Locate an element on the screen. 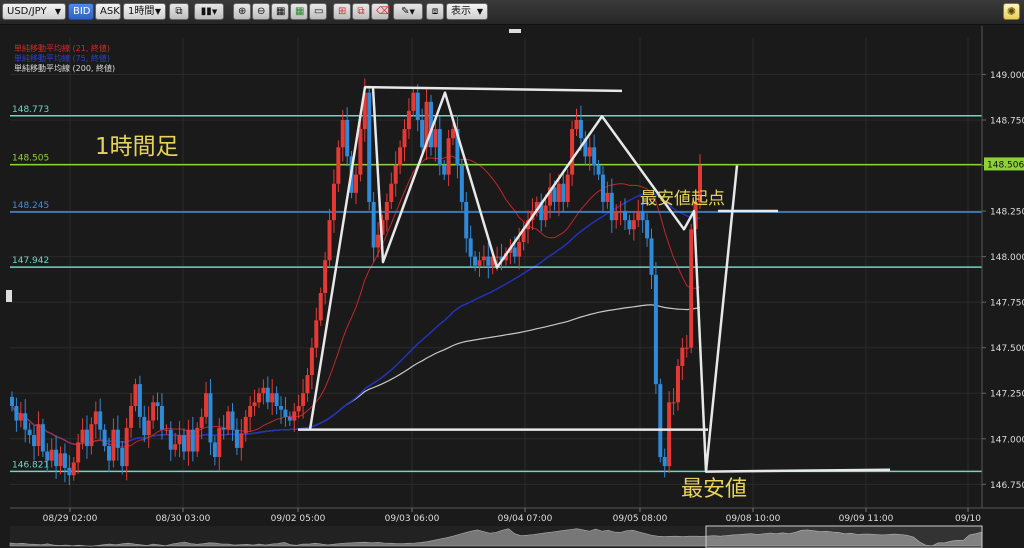 This screenshot has width=1024, height=548. grid-green-icon: ▦ is located at coordinates (299, 11).